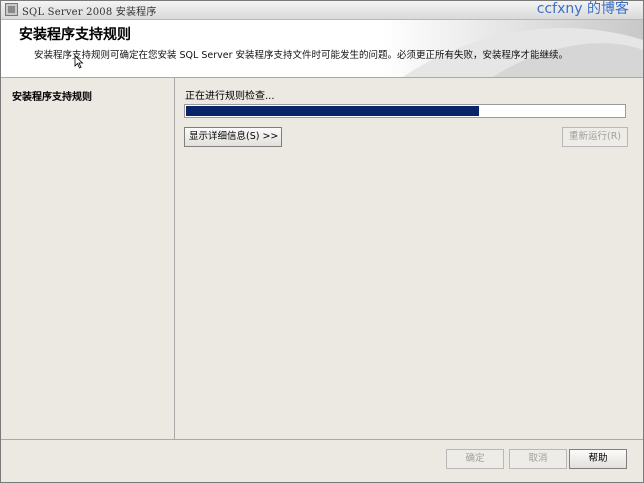  I want to click on sql-server-icon, so click(11, 9).